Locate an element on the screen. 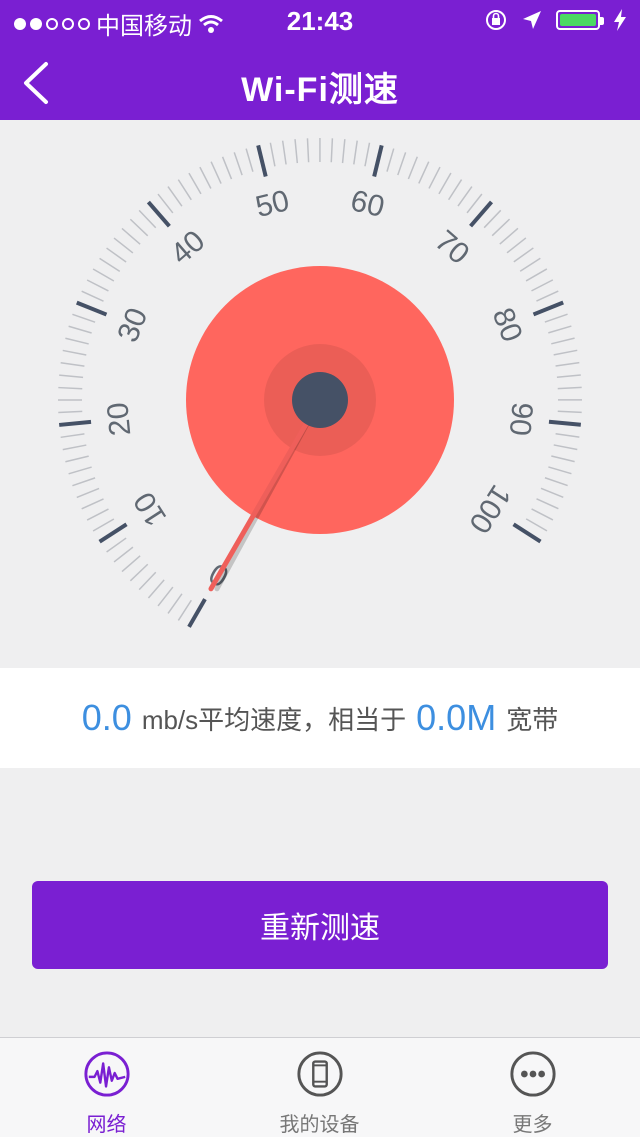 Image resolution: width=640 pixels, height=1137 pixels. tab-network: 网络 is located at coordinates (106, 1087).